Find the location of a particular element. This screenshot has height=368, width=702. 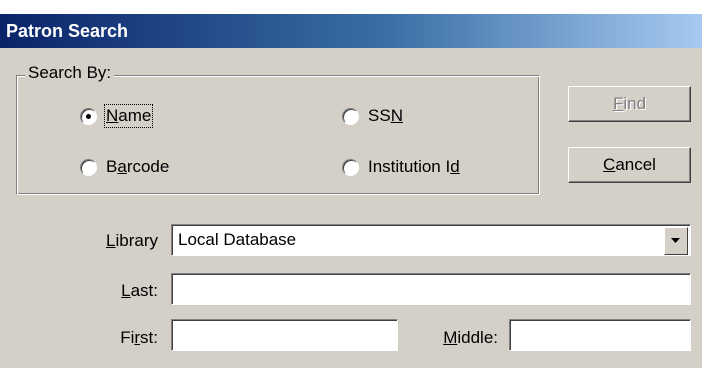

radio-institution-id: Institution Id is located at coordinates (401, 167).